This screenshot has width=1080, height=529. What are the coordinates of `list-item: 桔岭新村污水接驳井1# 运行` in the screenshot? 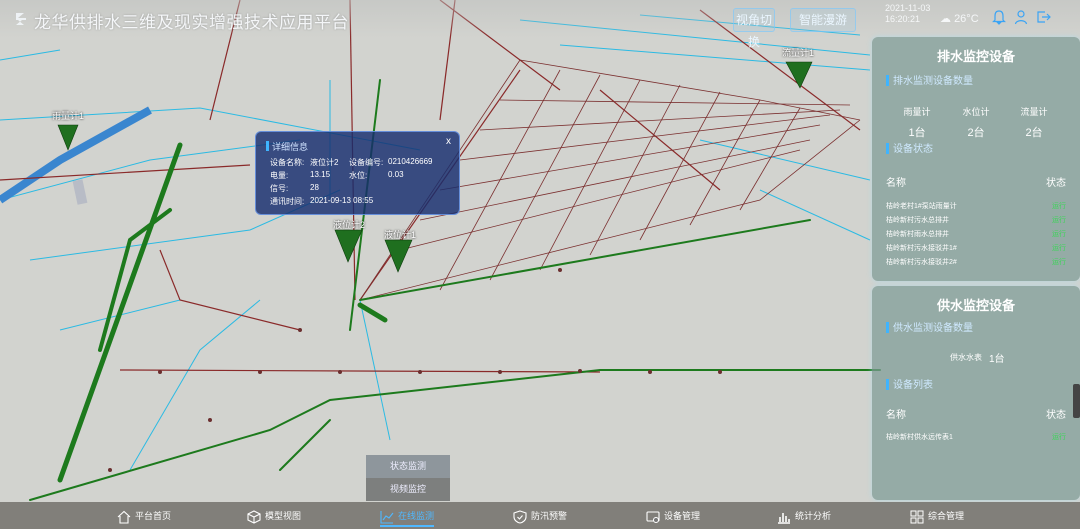 It's located at (976, 249).